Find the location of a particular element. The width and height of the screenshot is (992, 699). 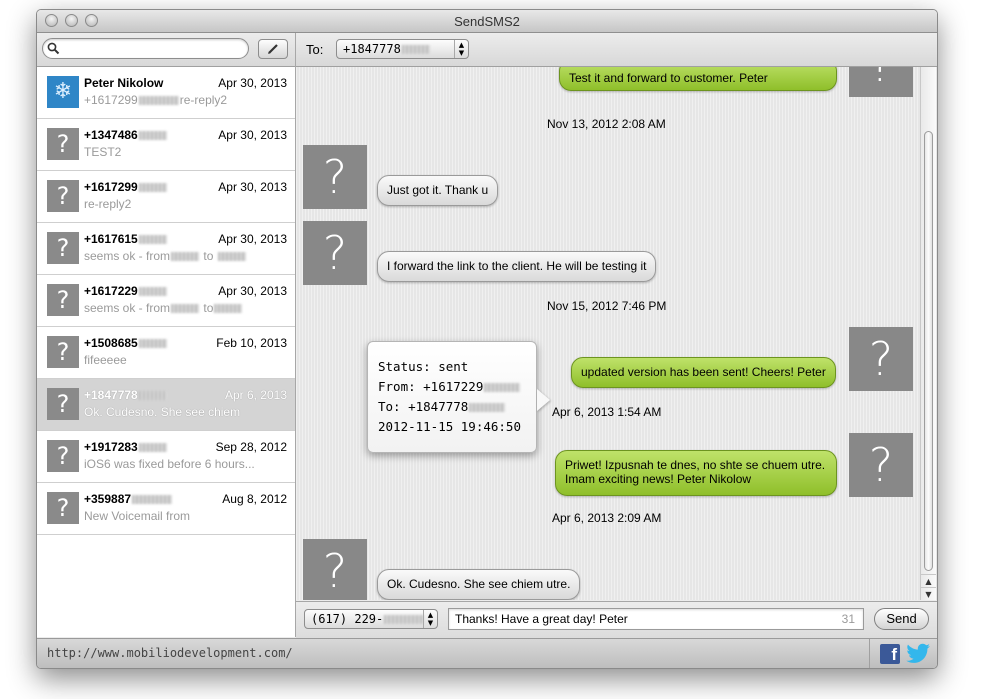

message-timestamp: Nov 15, 2012 7:46 PM is located at coordinates (607, 306).